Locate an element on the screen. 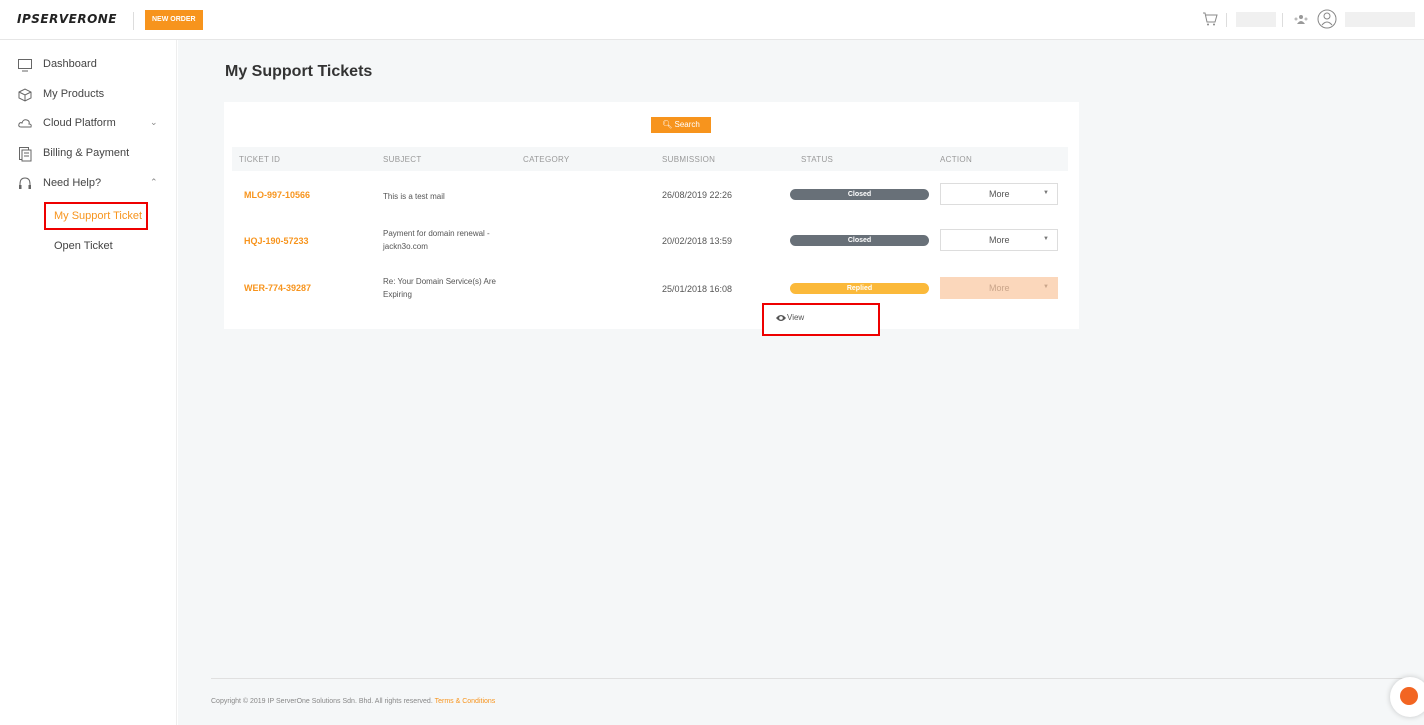 This screenshot has height=725, width=1424. dropdown-view-option: View is located at coordinates (821, 319).